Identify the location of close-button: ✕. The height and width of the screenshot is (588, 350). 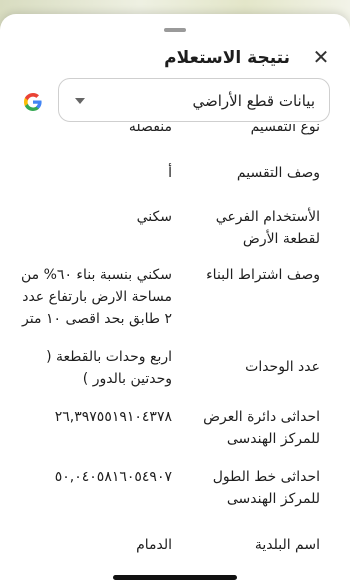
(321, 57).